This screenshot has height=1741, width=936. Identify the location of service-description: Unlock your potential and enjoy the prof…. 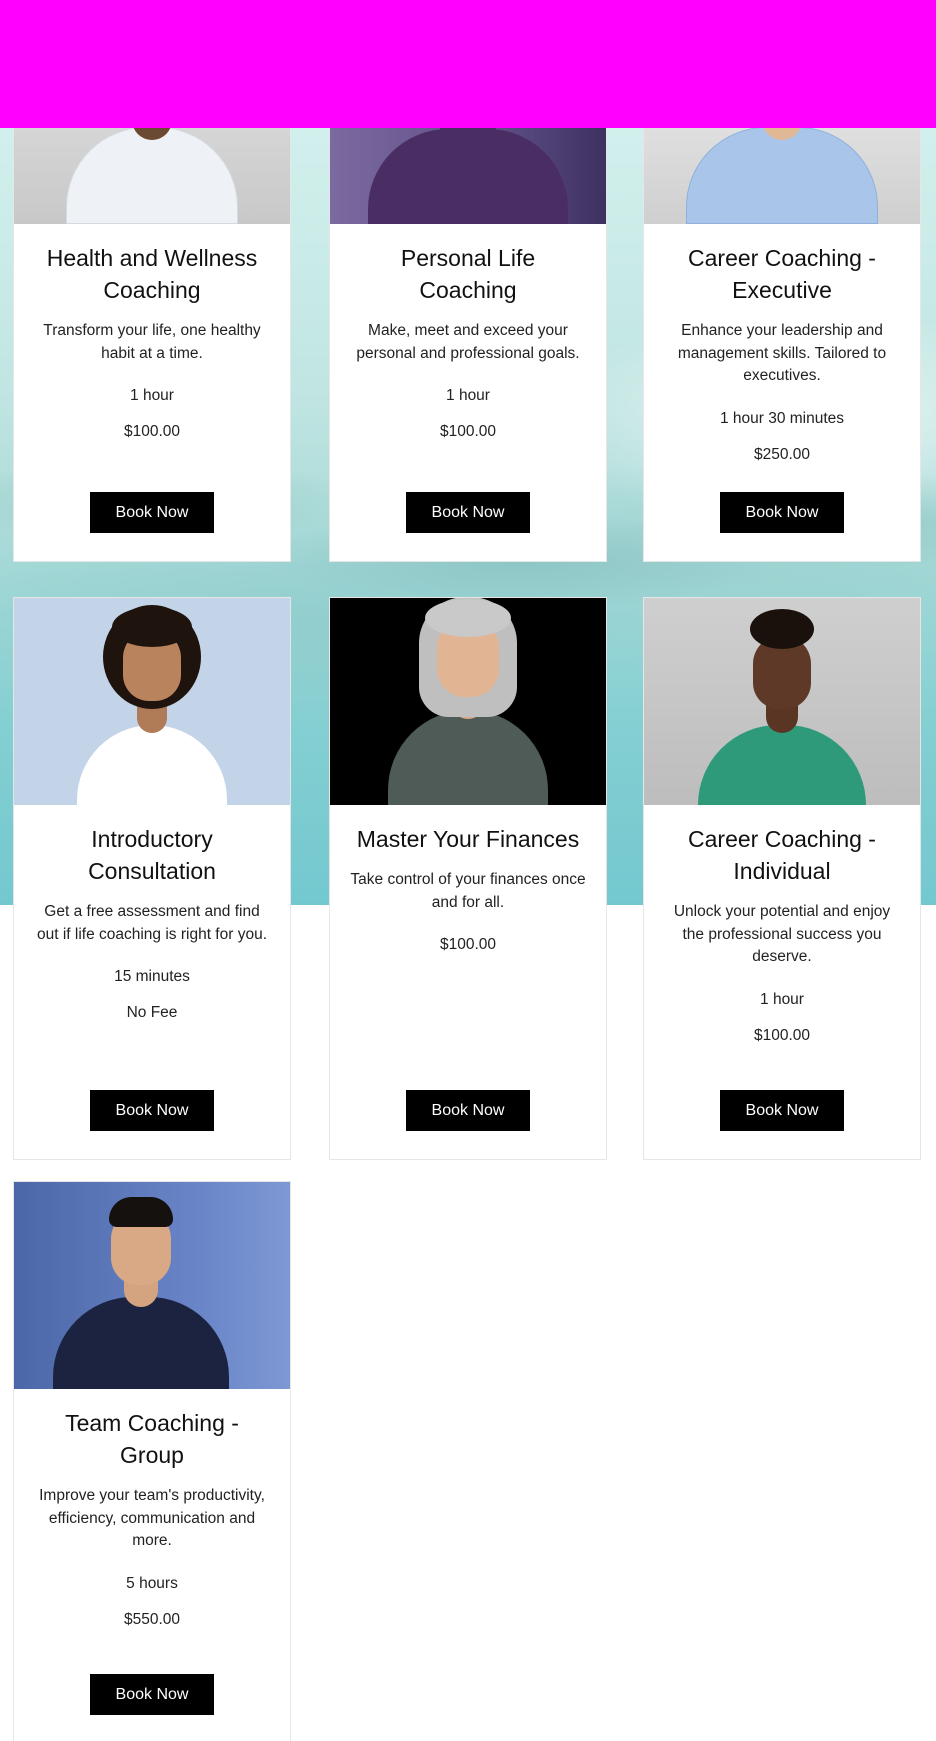
(782, 934).